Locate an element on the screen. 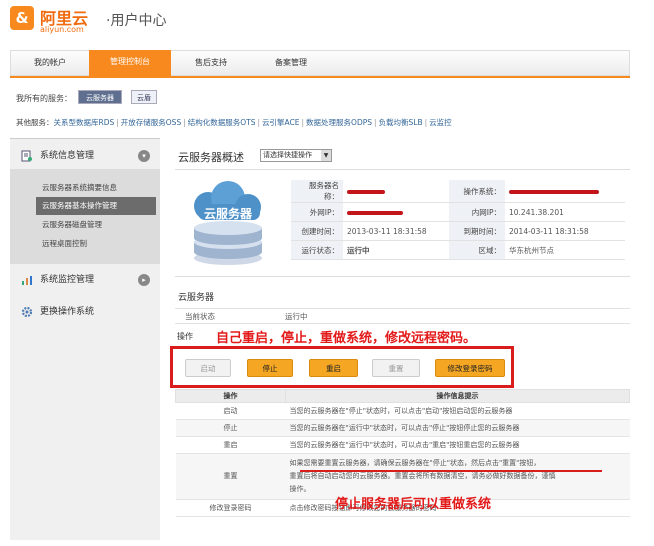 This screenshot has height=546, width=654. state-value: 运行中 is located at coordinates (296, 316).